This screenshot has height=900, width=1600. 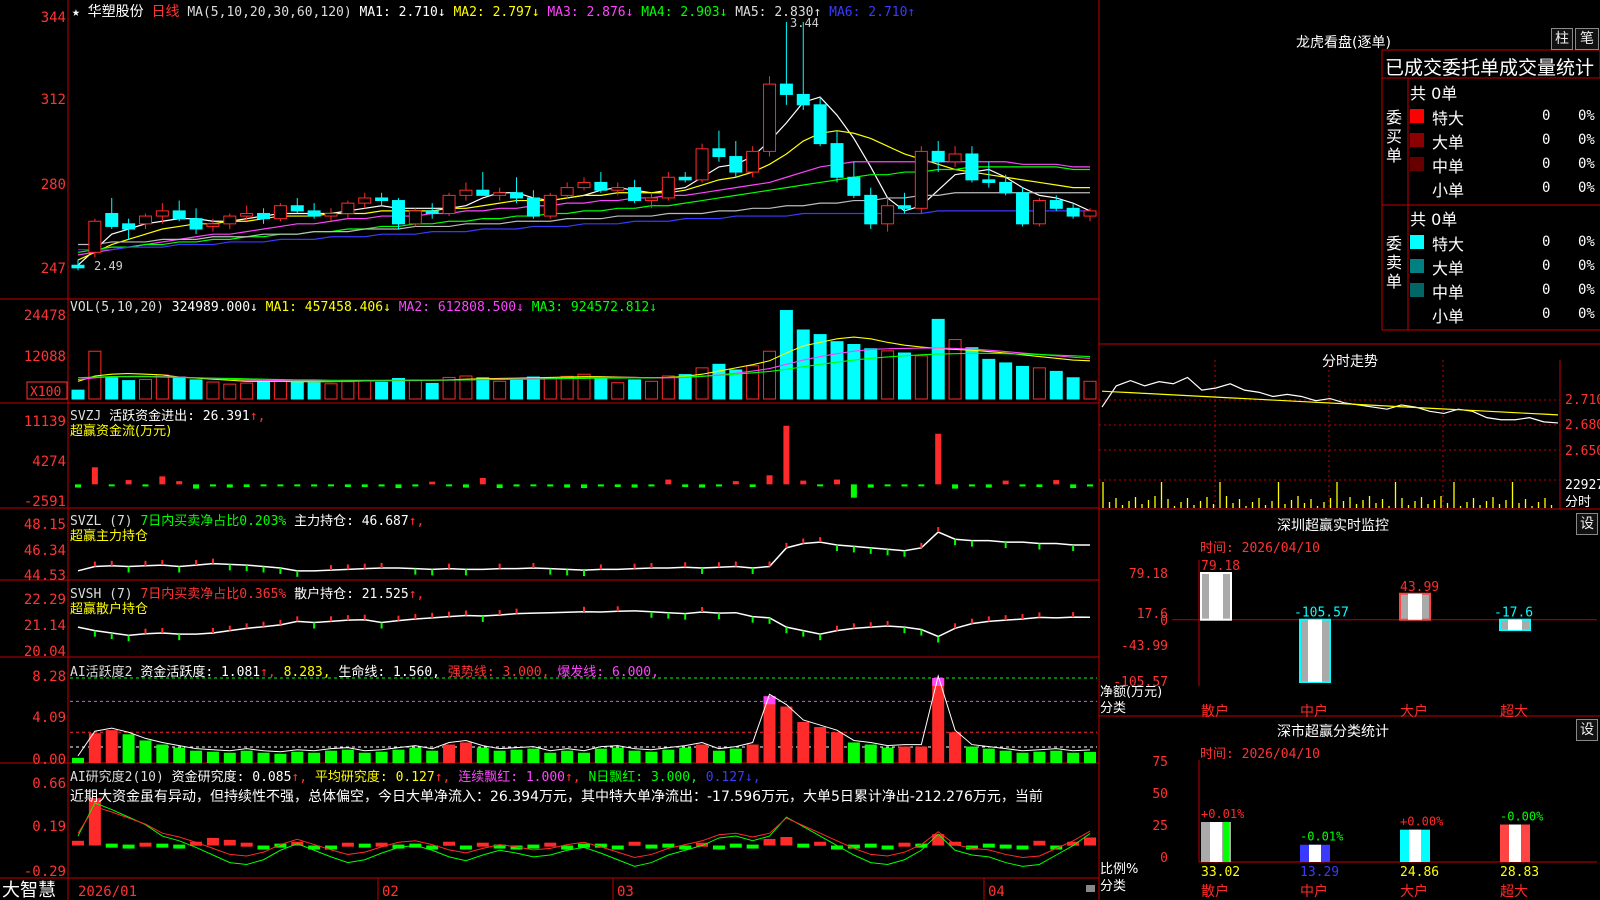 What do you see at coordinates (240, 672) in the screenshot?
I see `ai1-value: 1.081` at bounding box center [240, 672].